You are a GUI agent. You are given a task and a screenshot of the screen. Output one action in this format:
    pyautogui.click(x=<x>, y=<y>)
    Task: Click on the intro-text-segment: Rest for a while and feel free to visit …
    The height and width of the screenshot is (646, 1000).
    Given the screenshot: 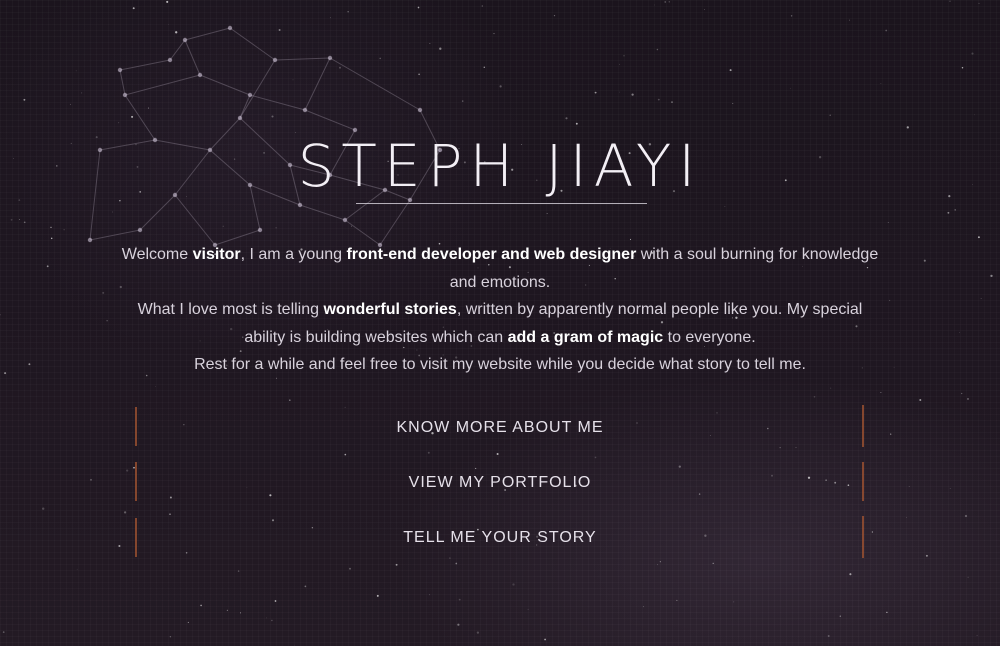 What is the action you would take?
    pyautogui.click(x=500, y=365)
    